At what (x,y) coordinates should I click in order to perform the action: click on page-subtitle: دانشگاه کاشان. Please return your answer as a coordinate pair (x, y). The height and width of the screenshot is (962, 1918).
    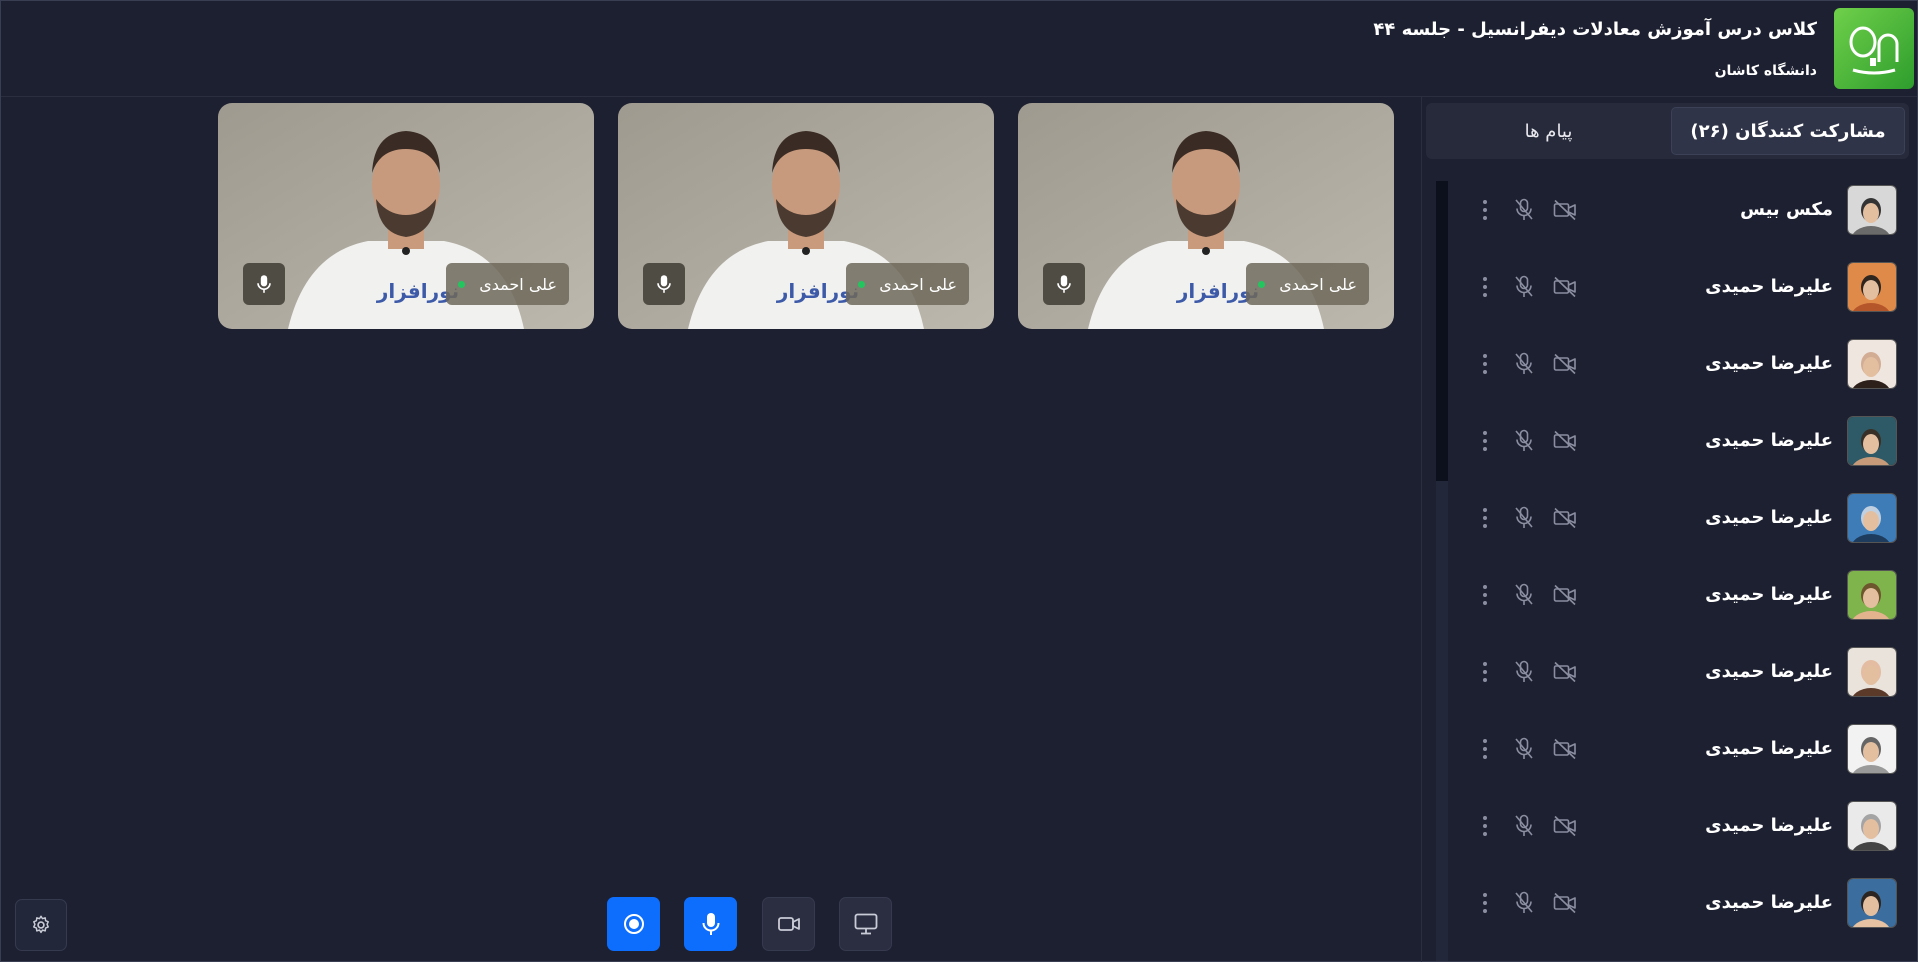
    Looking at the image, I should click on (1765, 71).